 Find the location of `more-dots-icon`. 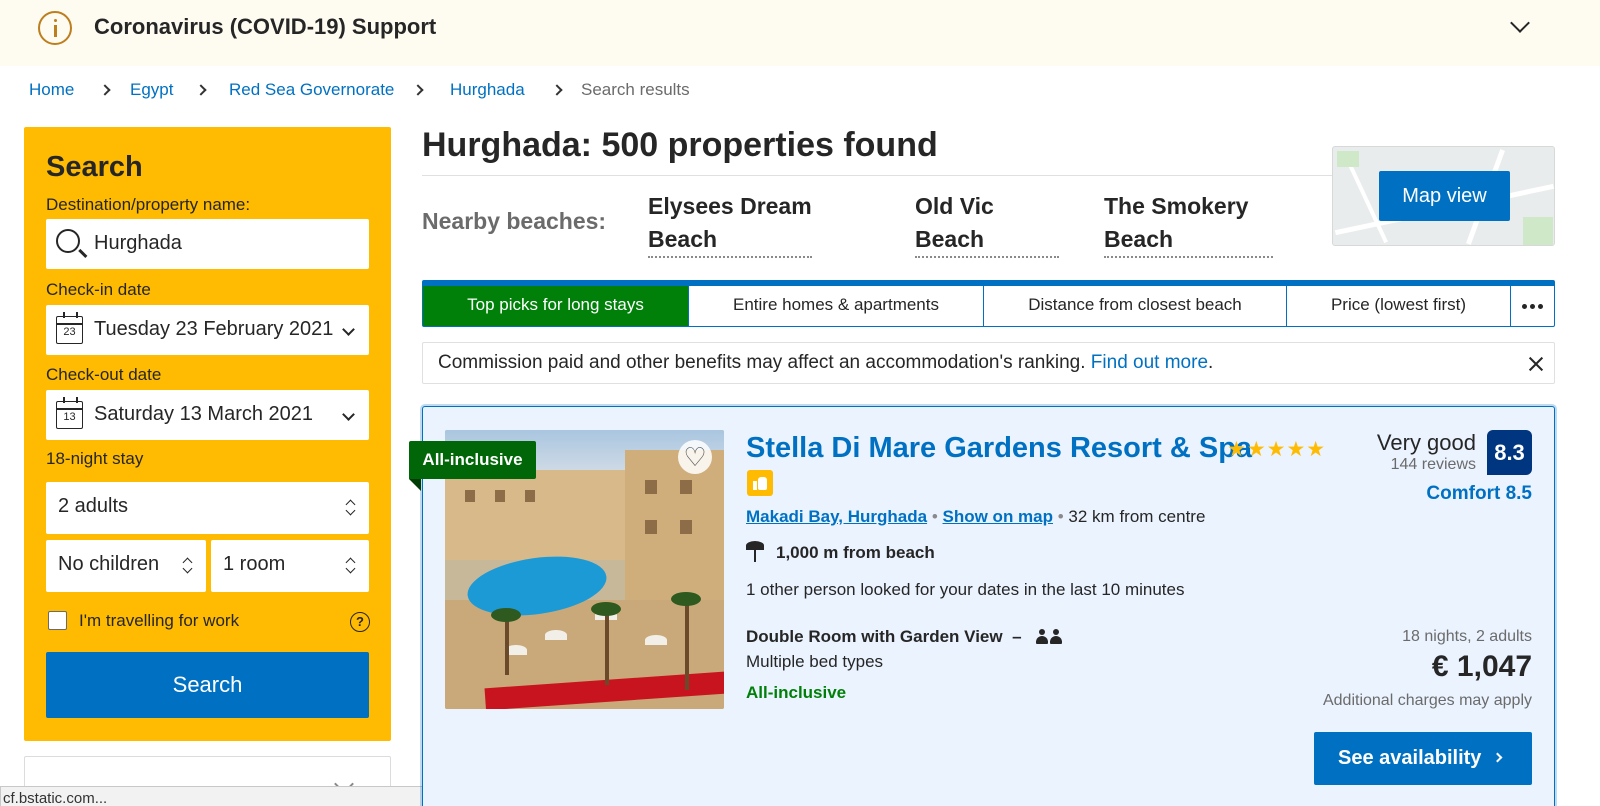

more-dots-icon is located at coordinates (1532, 306).